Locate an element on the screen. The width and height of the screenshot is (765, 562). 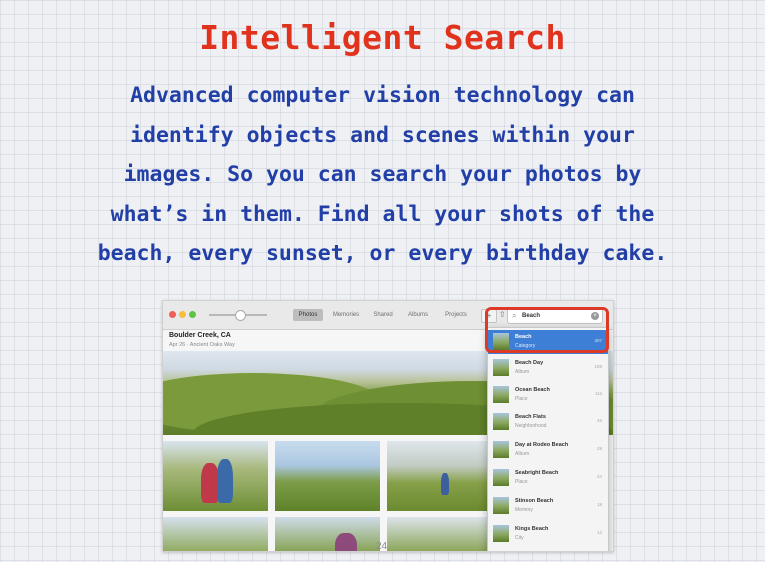
result-count: 28 is located at coordinates (599, 448).